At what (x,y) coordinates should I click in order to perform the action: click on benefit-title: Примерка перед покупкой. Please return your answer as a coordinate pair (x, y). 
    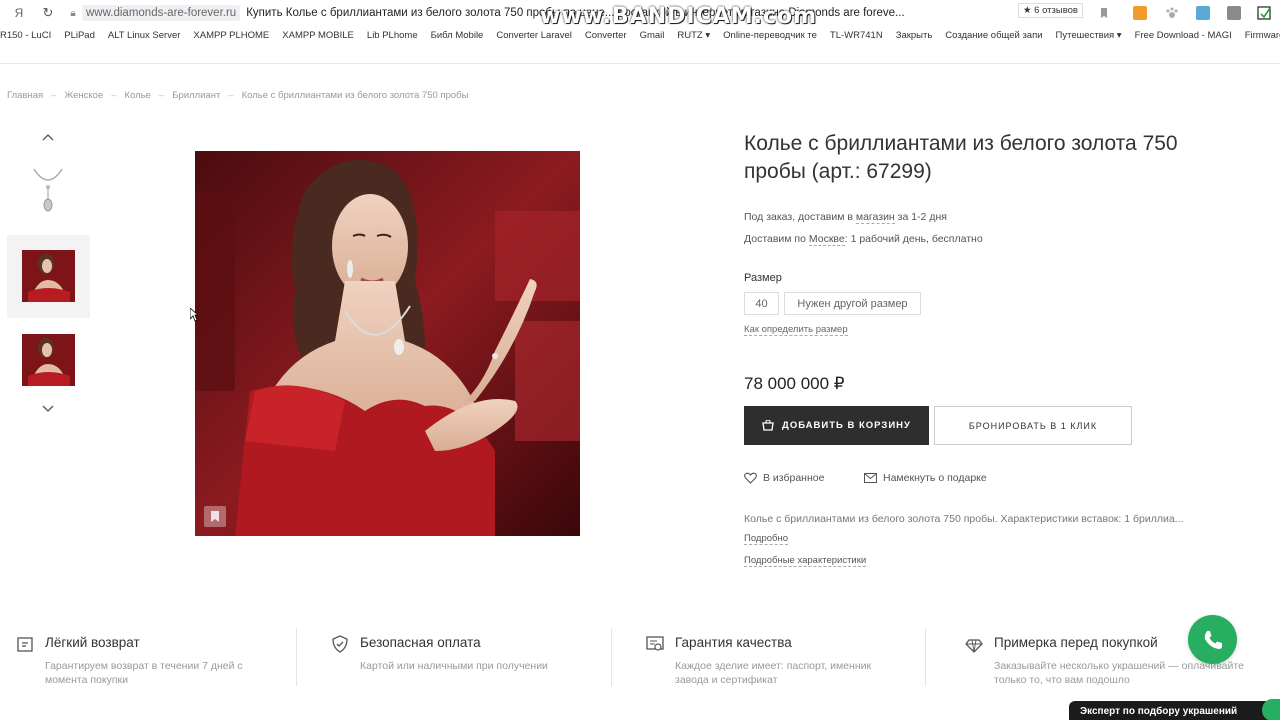
    Looking at the image, I should click on (1076, 642).